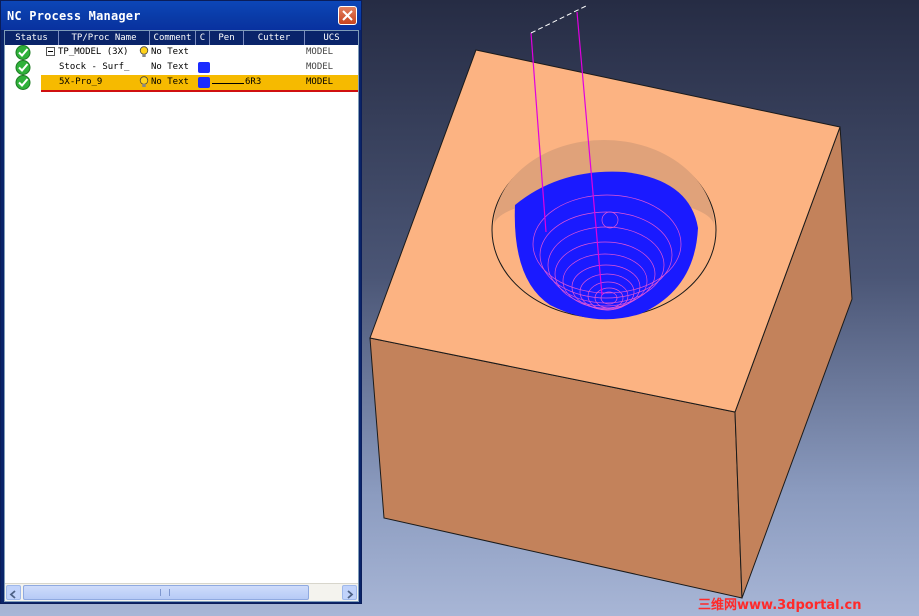 This screenshot has width=919, height=616. Describe the element at coordinates (253, 82) in the screenshot. I see `row-cutter: 6R3` at that location.